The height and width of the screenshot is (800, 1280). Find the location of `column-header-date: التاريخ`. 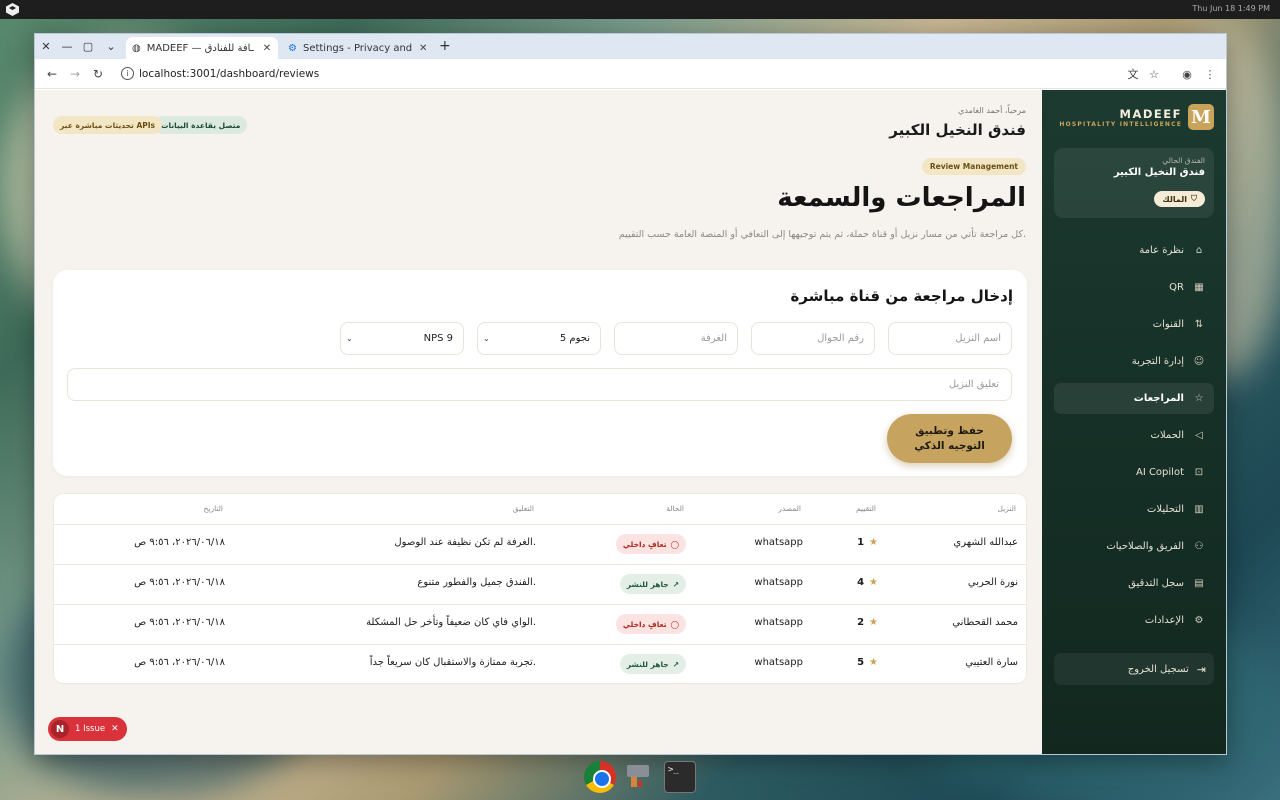

column-header-date: التاريخ is located at coordinates (213, 508).